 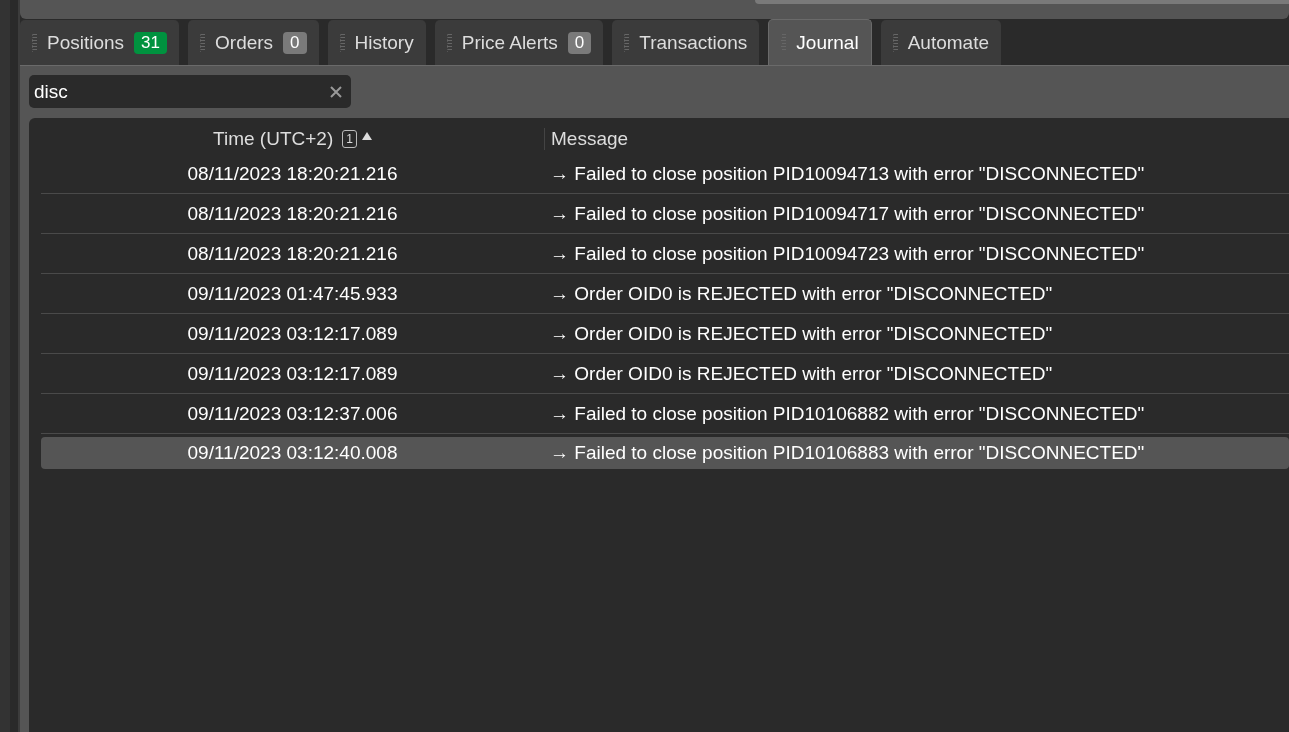 What do you see at coordinates (336, 92) in the screenshot?
I see `clear-icon` at bounding box center [336, 92].